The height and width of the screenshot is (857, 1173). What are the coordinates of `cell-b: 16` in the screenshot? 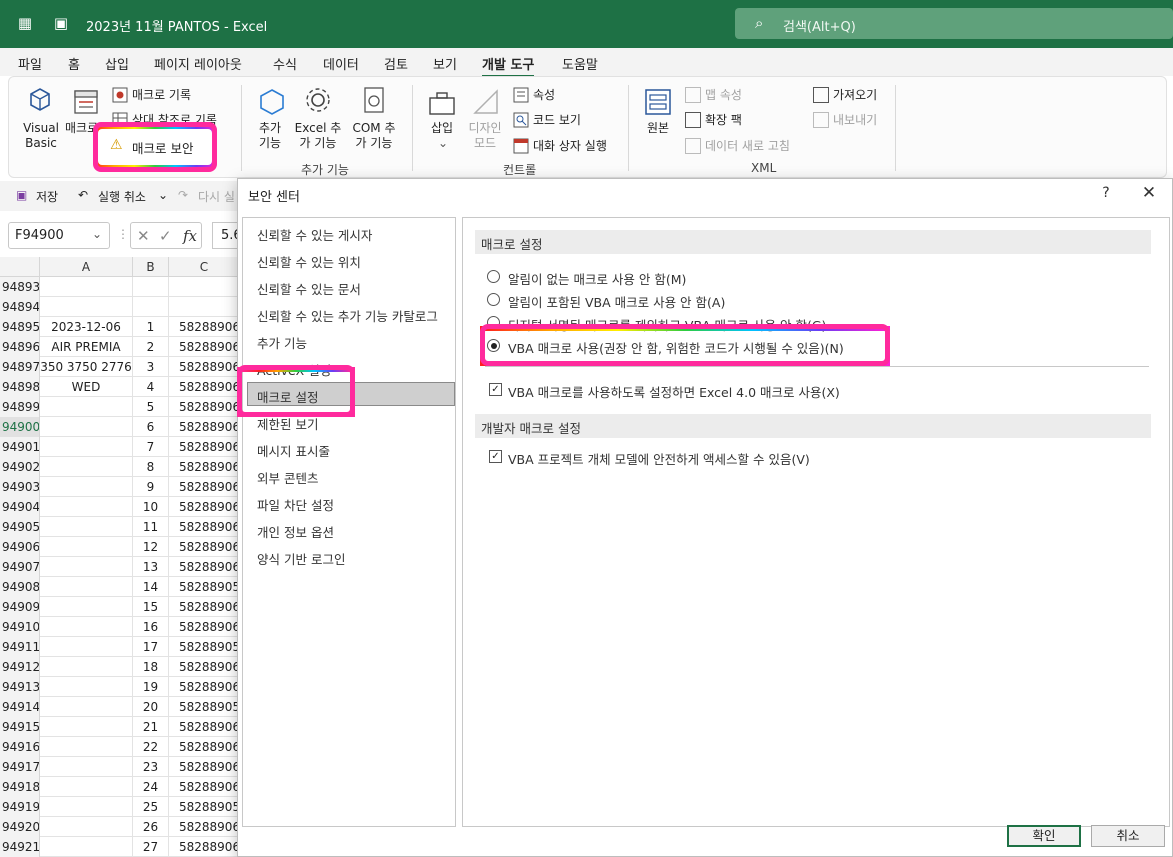 It's located at (151, 627).